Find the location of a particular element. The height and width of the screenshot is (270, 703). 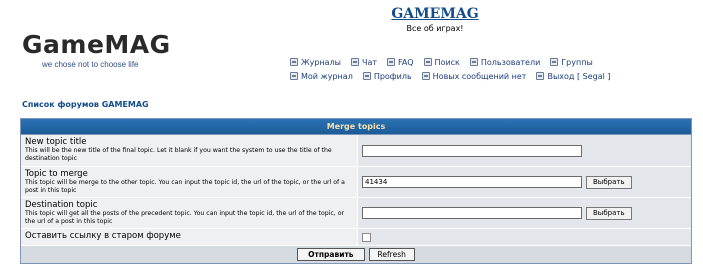

leave-link-row: Оставить ссылку в старом форуме is located at coordinates (356, 237).